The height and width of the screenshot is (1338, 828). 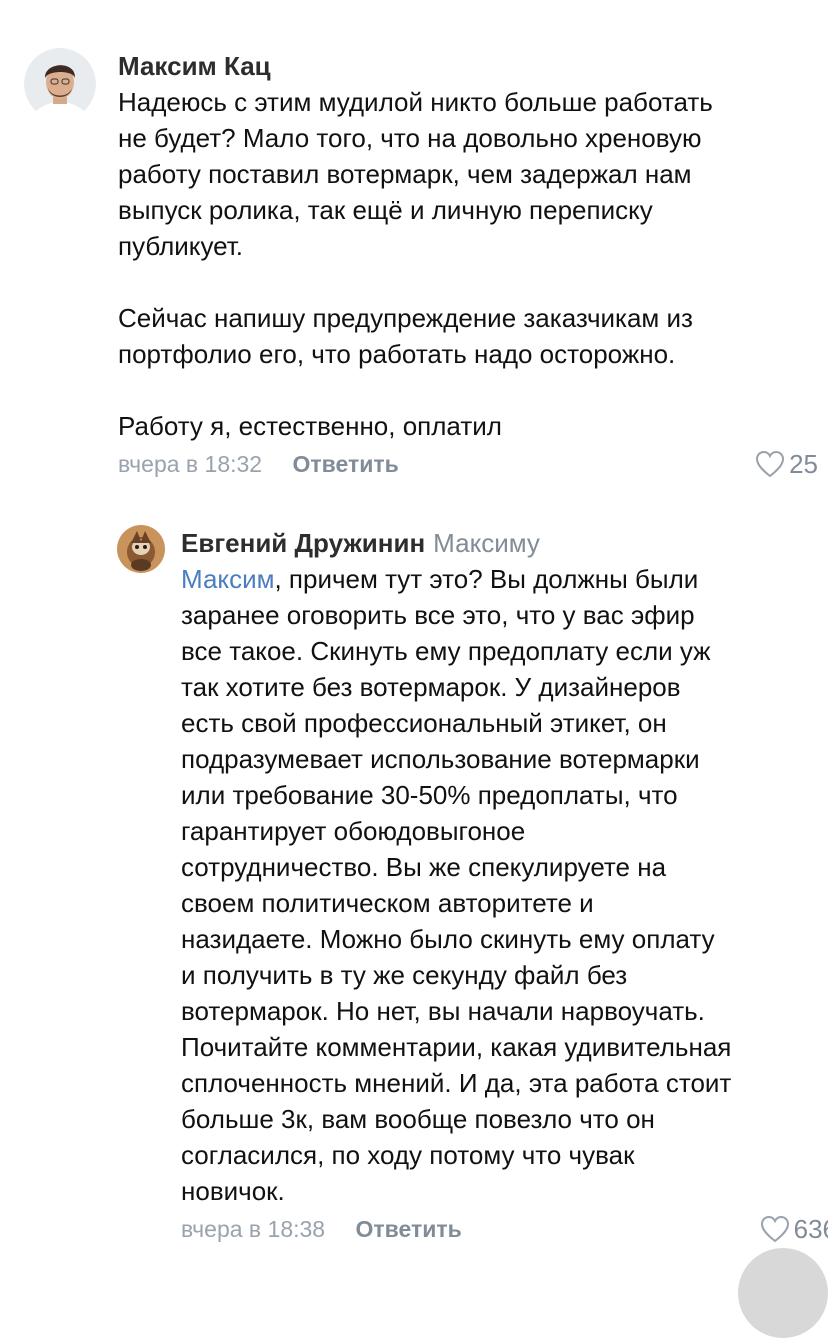 I want to click on like-button: 25, so click(x=786, y=464).